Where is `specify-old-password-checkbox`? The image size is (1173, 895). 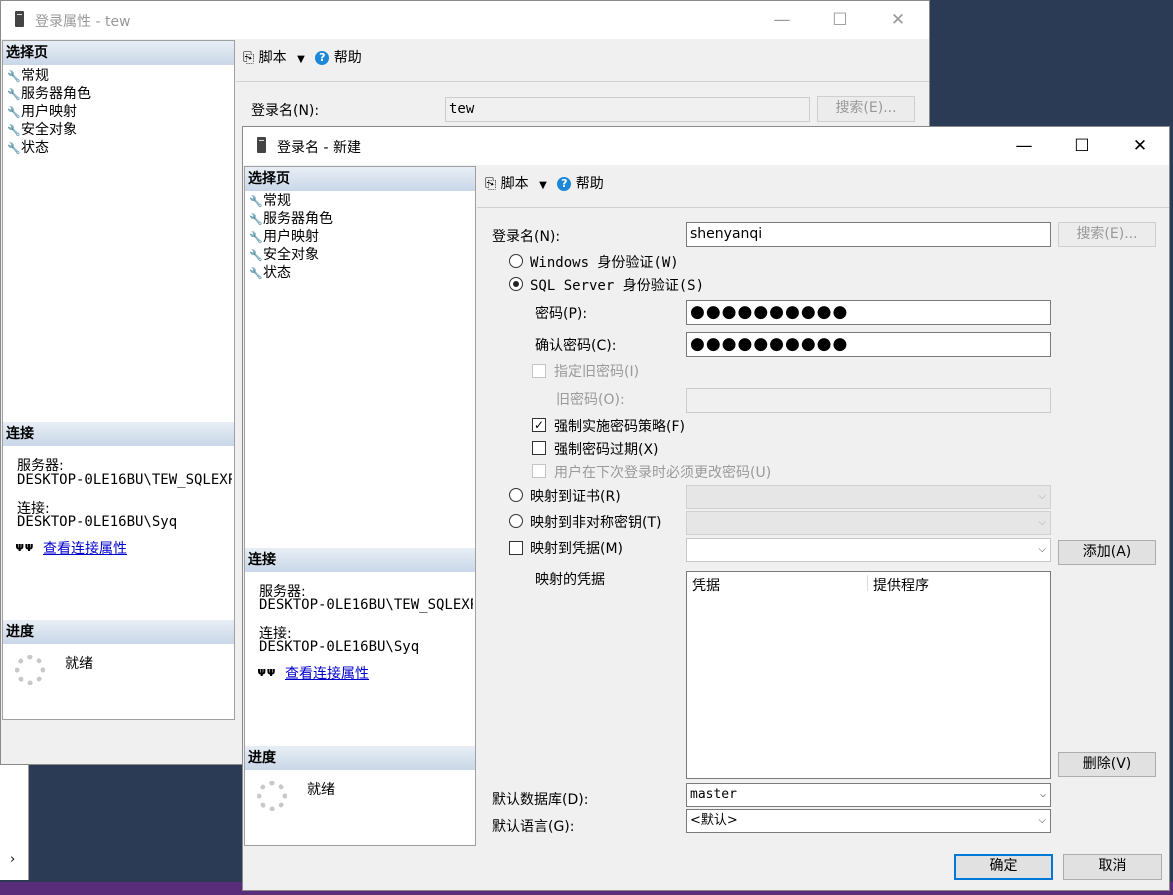 specify-old-password-checkbox is located at coordinates (539, 371).